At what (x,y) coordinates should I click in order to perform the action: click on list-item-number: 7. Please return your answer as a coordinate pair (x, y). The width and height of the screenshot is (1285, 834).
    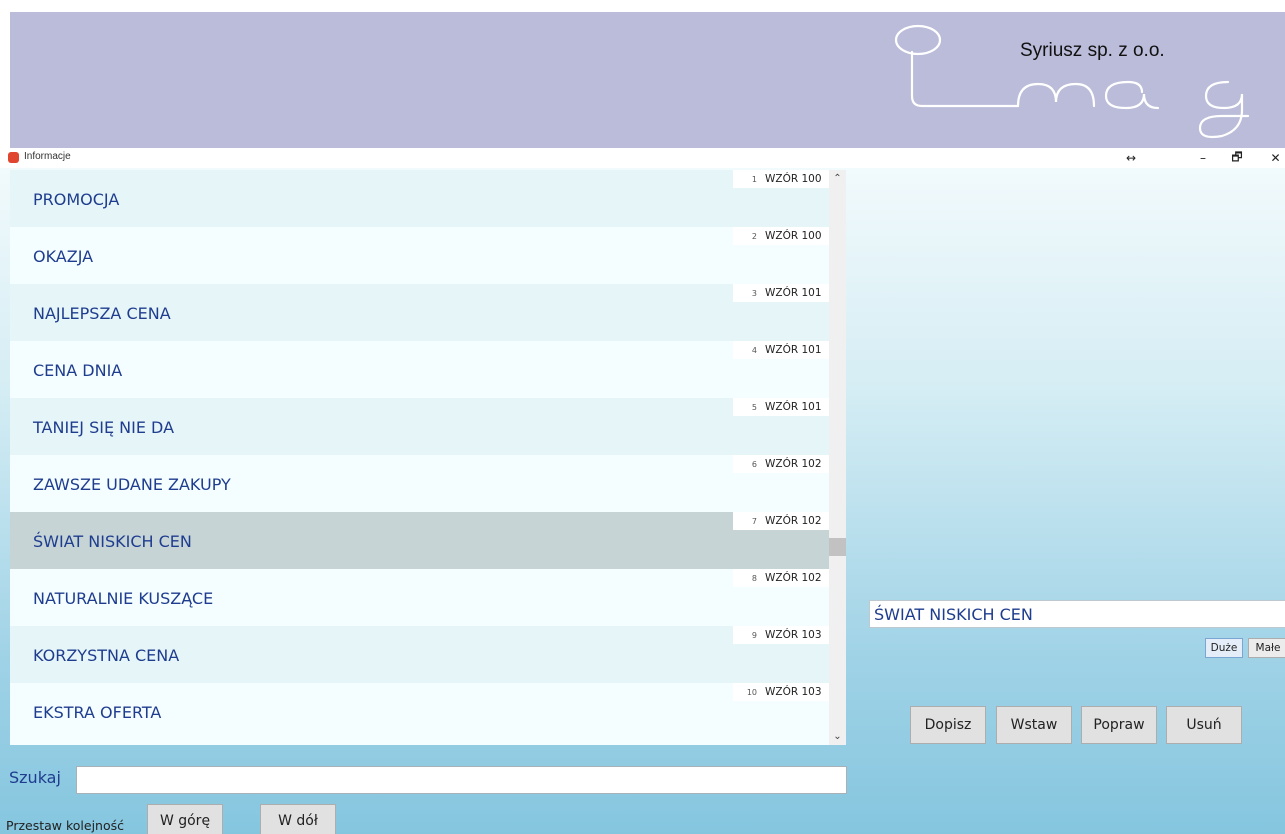
    Looking at the image, I should click on (754, 521).